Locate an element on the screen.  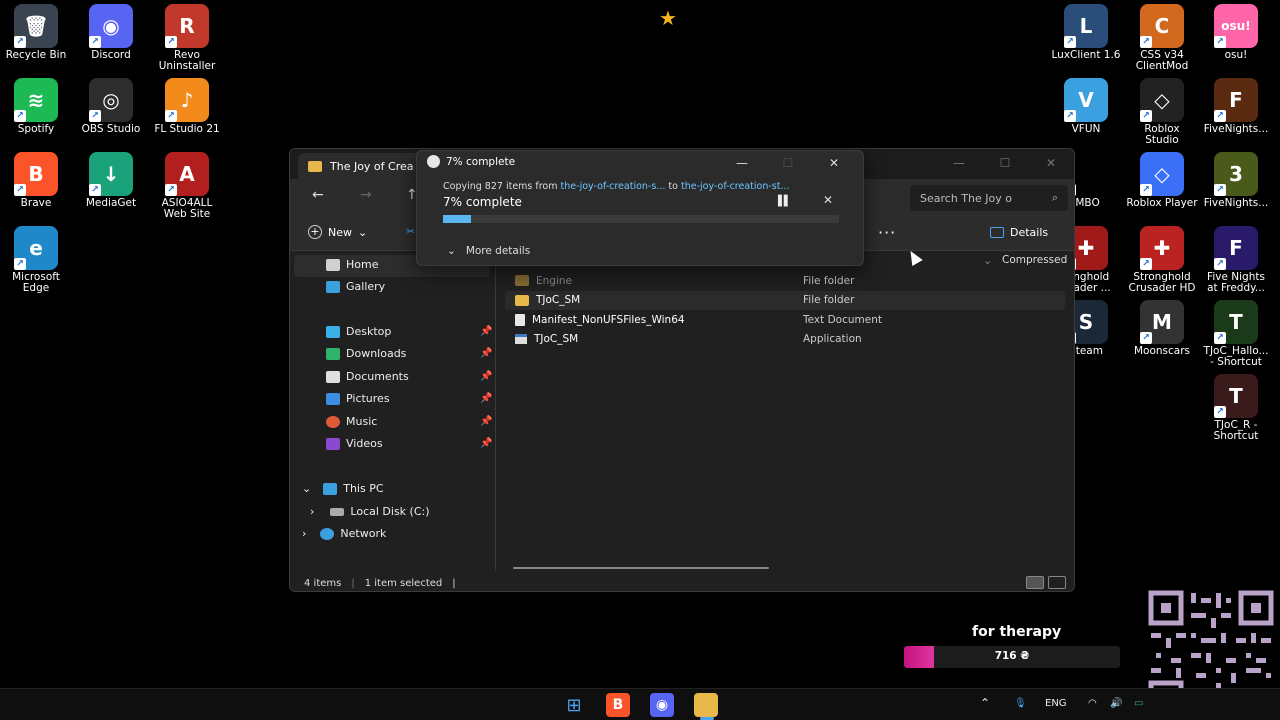
brave-taskbar-icon: B is located at coordinates (618, 705).